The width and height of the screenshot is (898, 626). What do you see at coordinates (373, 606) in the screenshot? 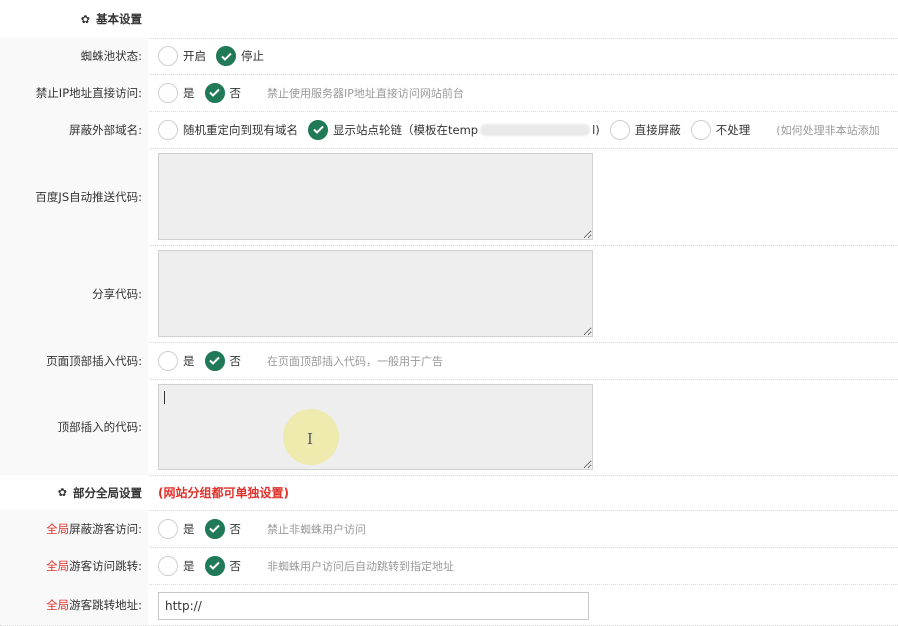
I see `redirect-url-input` at bounding box center [373, 606].